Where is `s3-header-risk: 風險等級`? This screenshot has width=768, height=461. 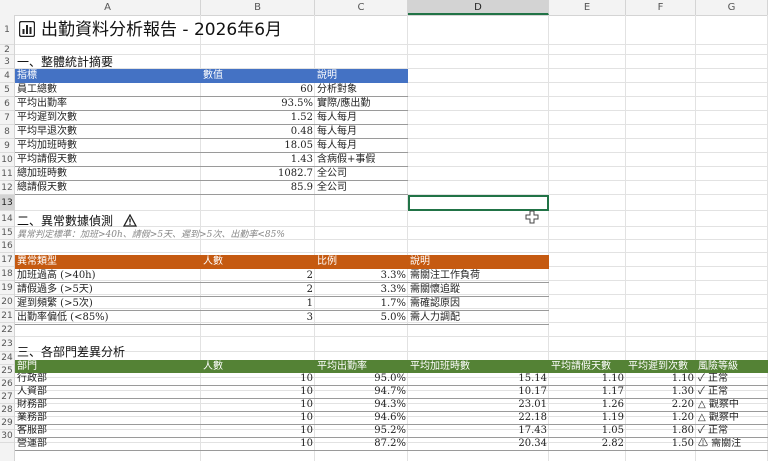
s3-header-risk: 風險等級 is located at coordinates (732, 366).